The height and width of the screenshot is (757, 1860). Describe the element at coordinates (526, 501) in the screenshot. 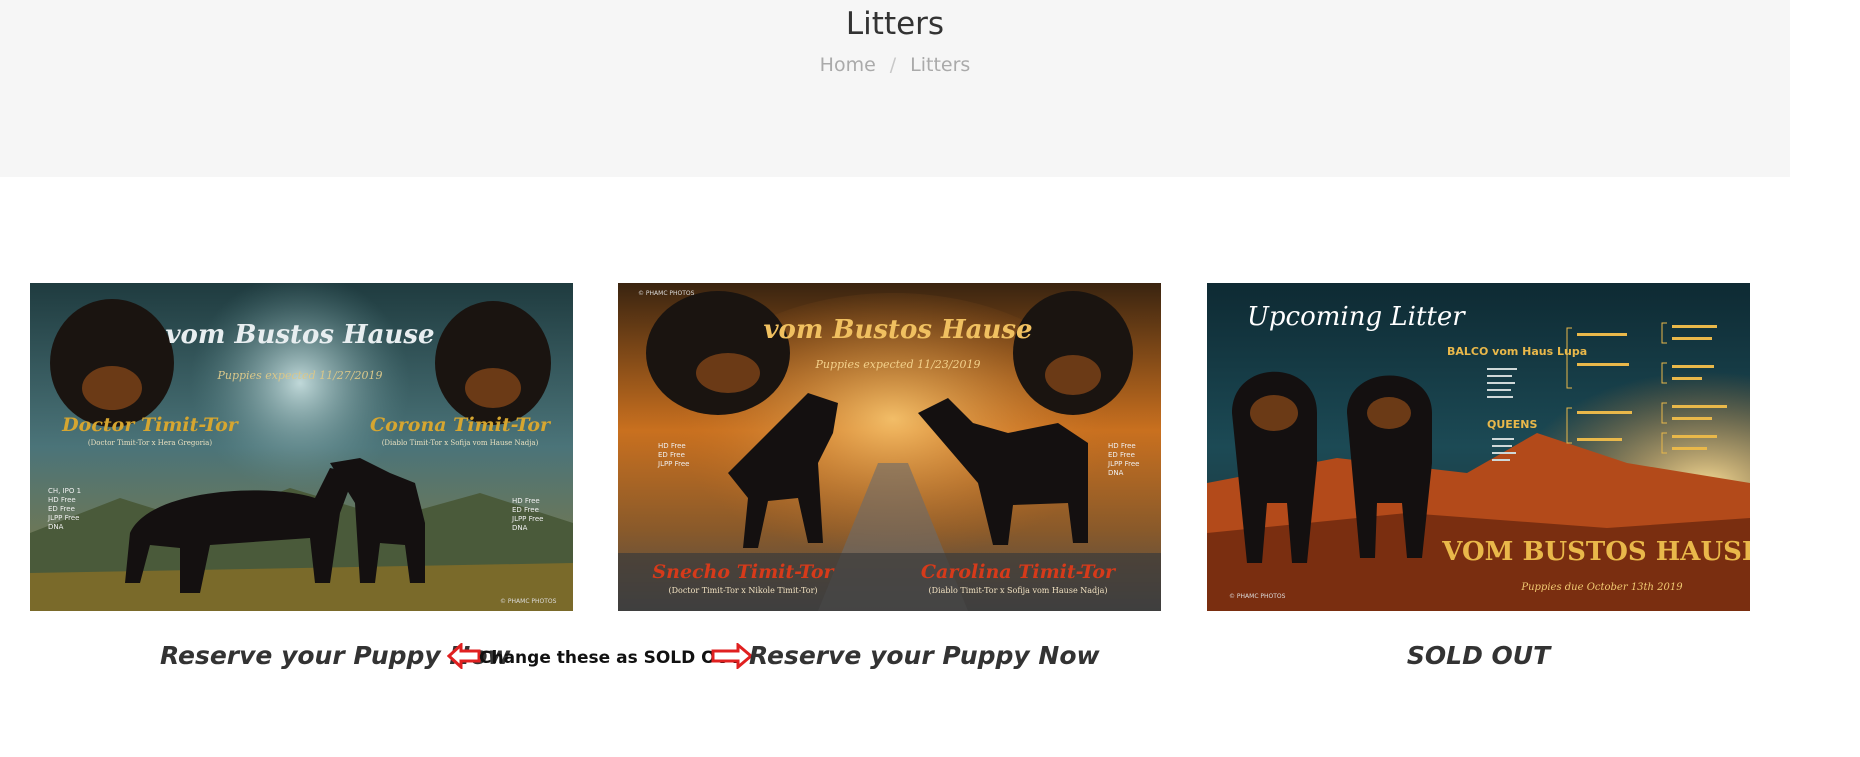

I see `poster-1-dam-health-0: HD Free` at that location.